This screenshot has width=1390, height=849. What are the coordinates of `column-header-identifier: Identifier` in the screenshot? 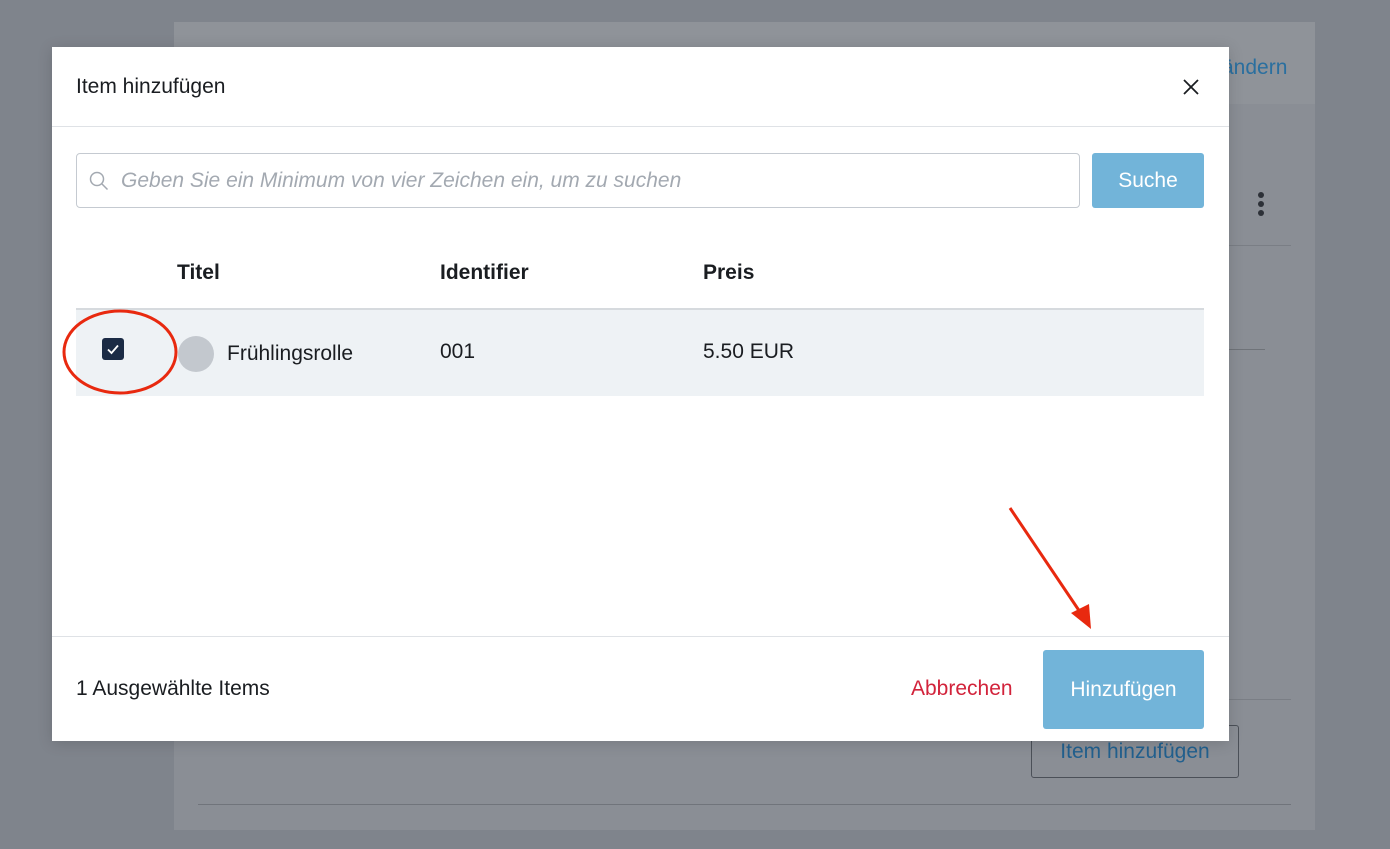 It's located at (484, 272).